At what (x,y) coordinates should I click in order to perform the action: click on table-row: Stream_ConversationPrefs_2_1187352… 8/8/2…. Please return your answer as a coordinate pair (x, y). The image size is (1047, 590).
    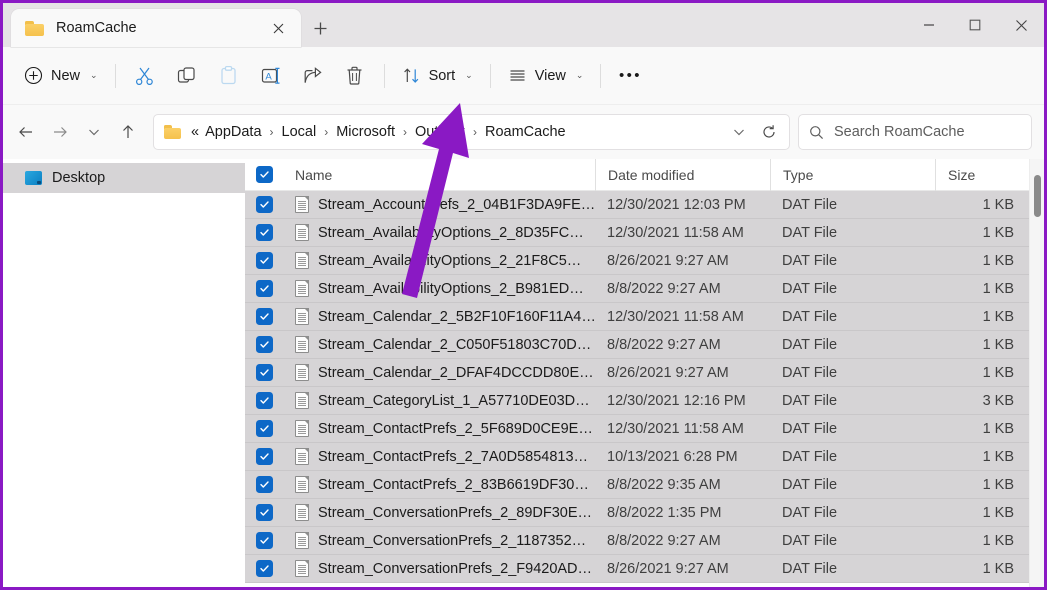
    Looking at the image, I should click on (644, 541).